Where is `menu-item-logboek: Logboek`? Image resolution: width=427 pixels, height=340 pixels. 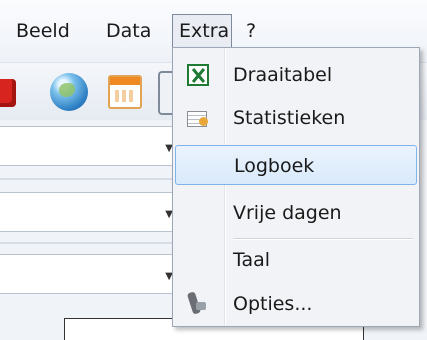
menu-item-logboek: Logboek is located at coordinates (296, 165).